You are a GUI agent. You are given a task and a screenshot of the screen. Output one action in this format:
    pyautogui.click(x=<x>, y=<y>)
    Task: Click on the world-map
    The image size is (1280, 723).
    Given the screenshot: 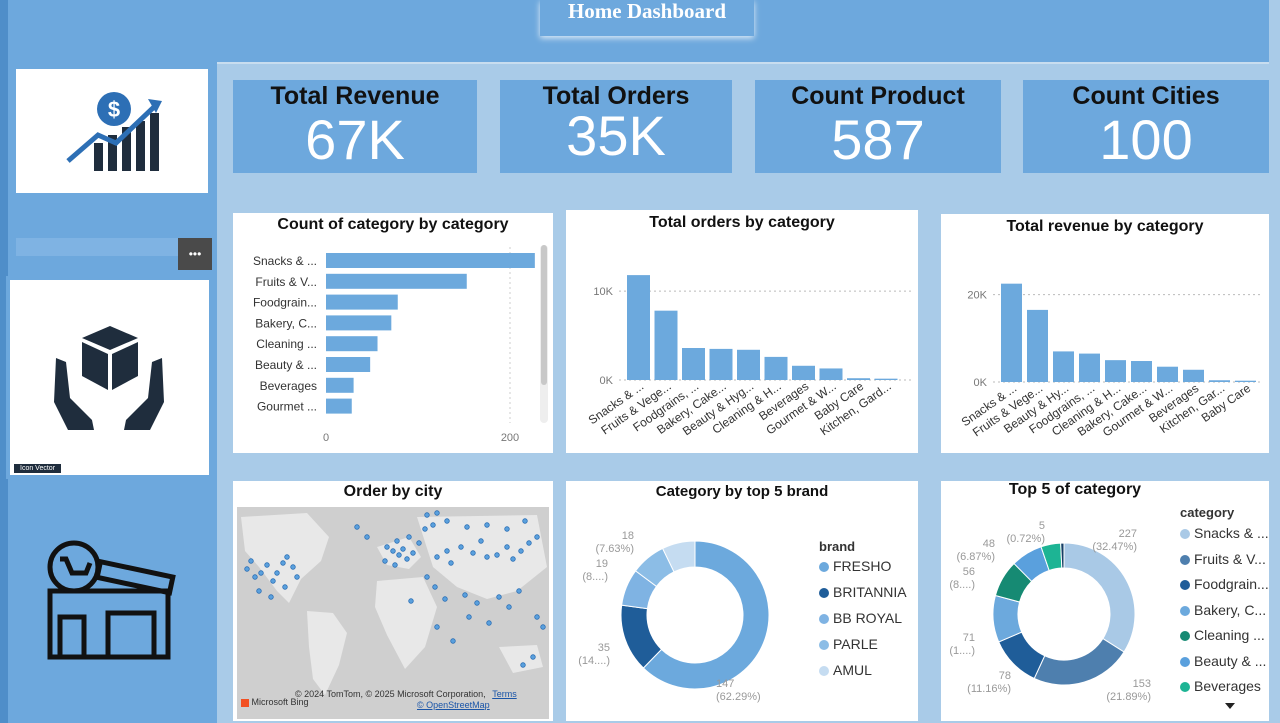 What is the action you would take?
    pyautogui.click(x=393, y=613)
    